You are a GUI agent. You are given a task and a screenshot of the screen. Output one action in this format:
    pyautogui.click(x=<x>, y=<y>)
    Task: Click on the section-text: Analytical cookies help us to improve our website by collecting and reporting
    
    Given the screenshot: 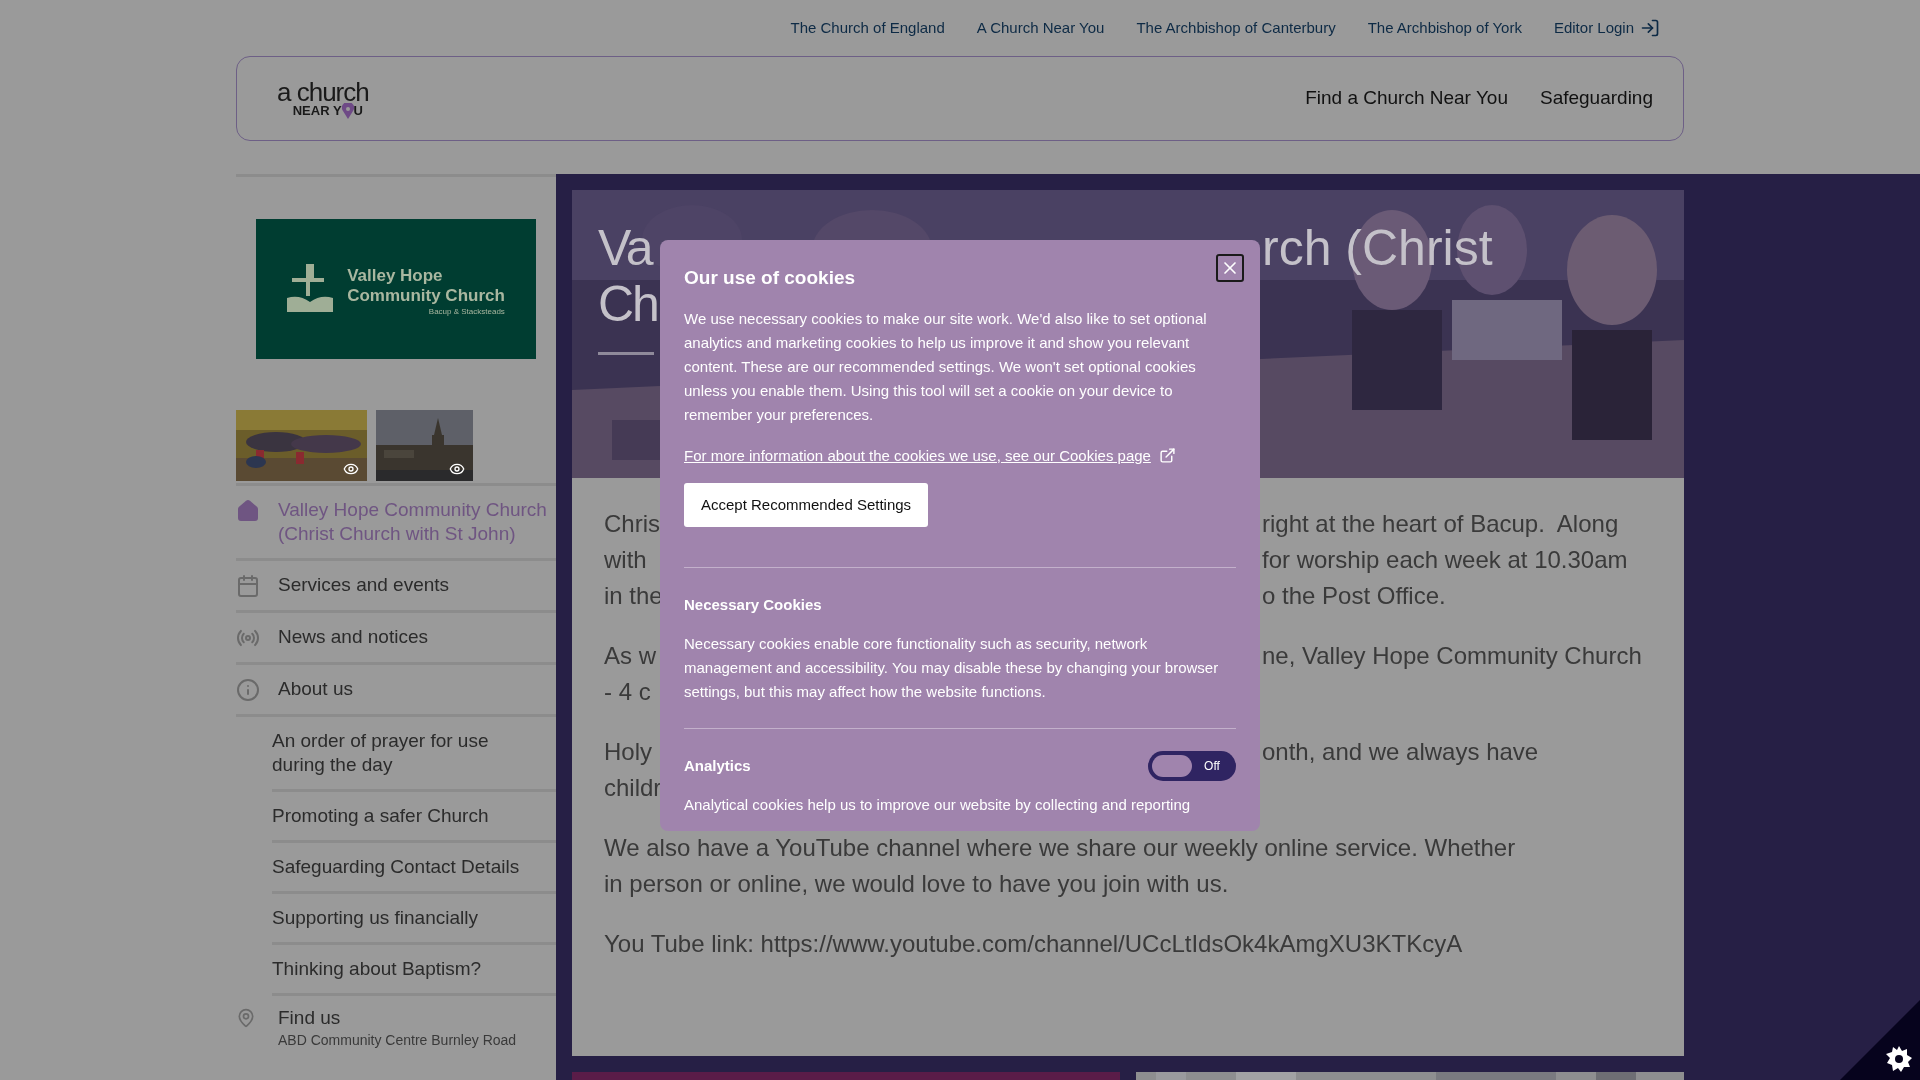 What is the action you would take?
    pyautogui.click(x=938, y=805)
    